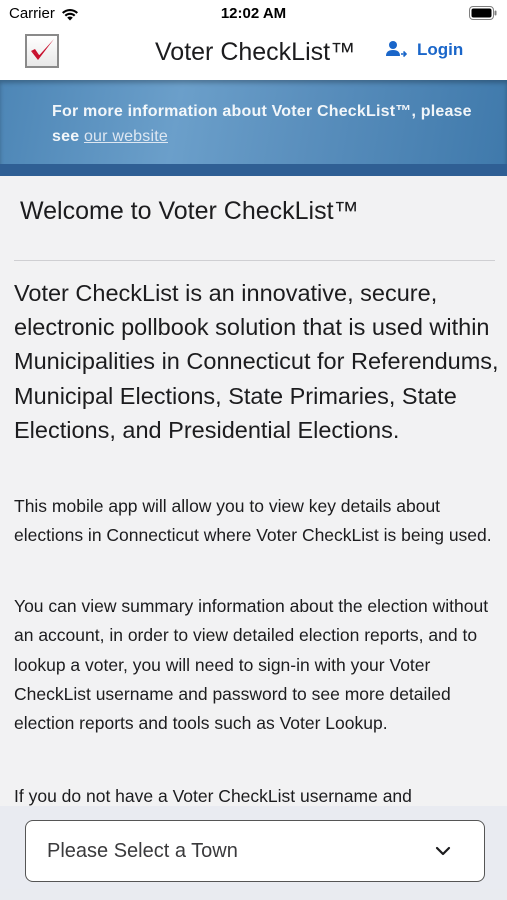 The width and height of the screenshot is (507, 900). What do you see at coordinates (254, 260) in the screenshot?
I see `divider` at bounding box center [254, 260].